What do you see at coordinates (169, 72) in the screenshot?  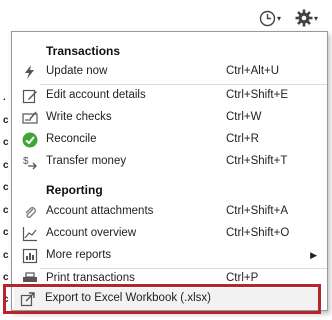 I see `menu-item-update-now: Update now Ctrl+Alt+U` at bounding box center [169, 72].